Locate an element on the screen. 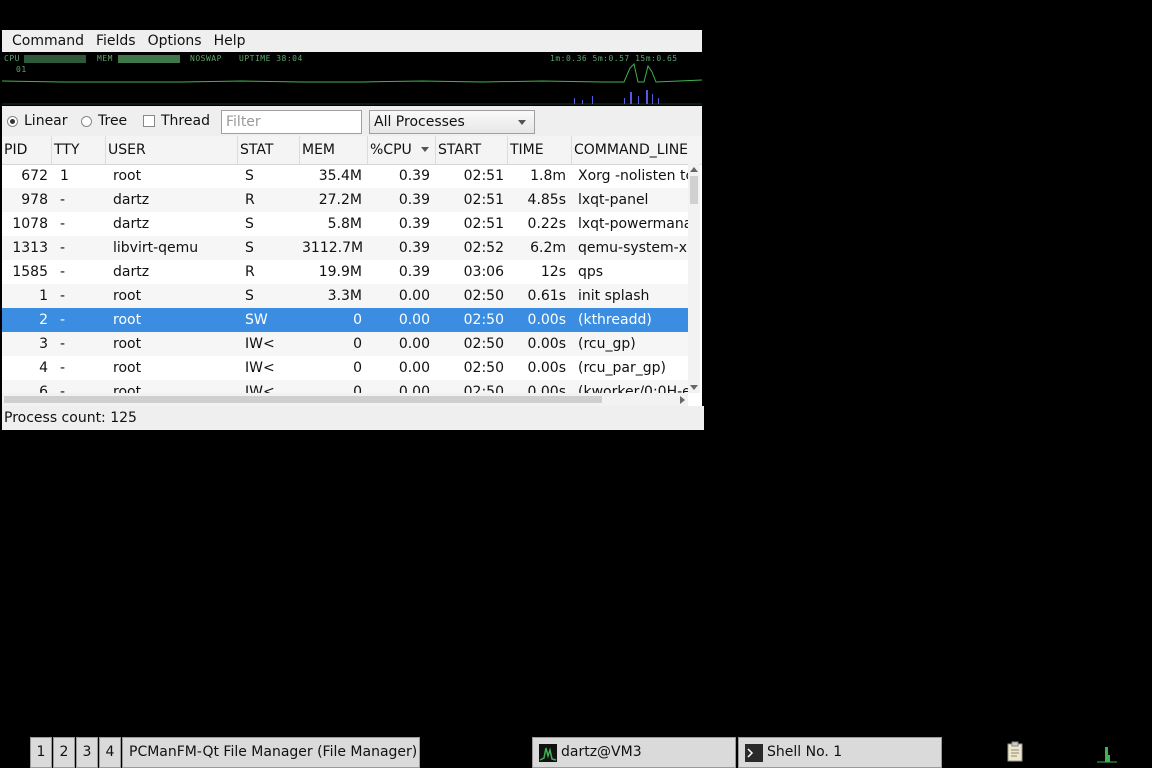  cell-stat: R is located at coordinates (250, 200).